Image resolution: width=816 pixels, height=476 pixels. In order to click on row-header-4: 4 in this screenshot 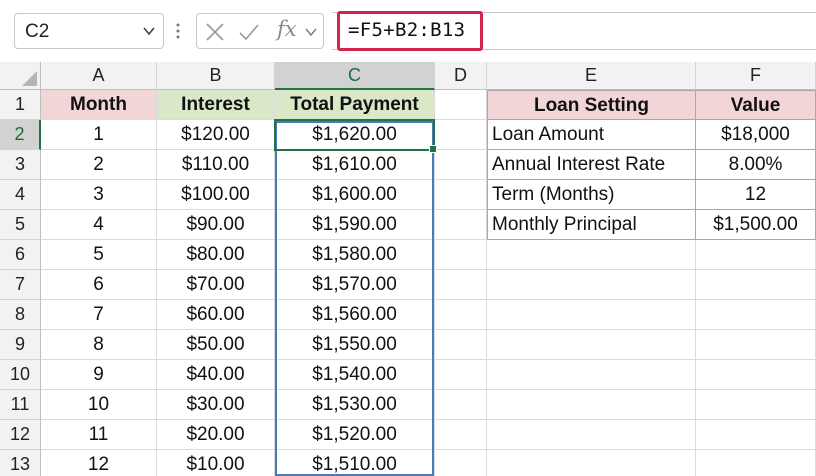, I will do `click(20, 195)`.